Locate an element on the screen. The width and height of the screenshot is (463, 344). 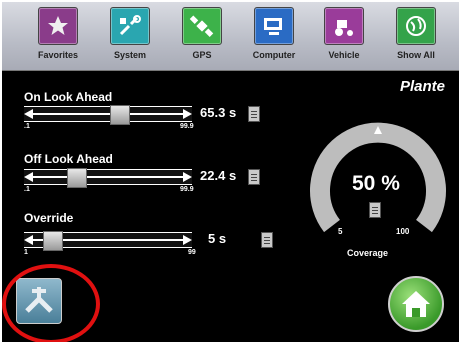
home-button is located at coordinates (416, 304).